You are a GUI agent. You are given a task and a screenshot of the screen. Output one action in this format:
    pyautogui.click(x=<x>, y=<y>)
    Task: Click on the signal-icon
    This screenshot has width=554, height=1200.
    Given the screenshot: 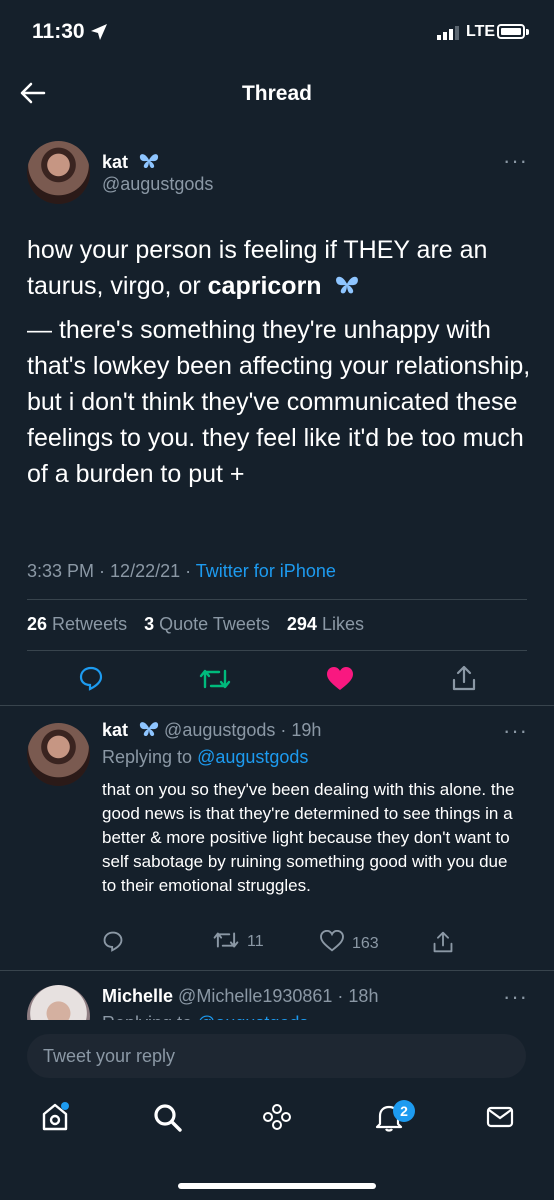 What is the action you would take?
    pyautogui.click(x=448, y=33)
    